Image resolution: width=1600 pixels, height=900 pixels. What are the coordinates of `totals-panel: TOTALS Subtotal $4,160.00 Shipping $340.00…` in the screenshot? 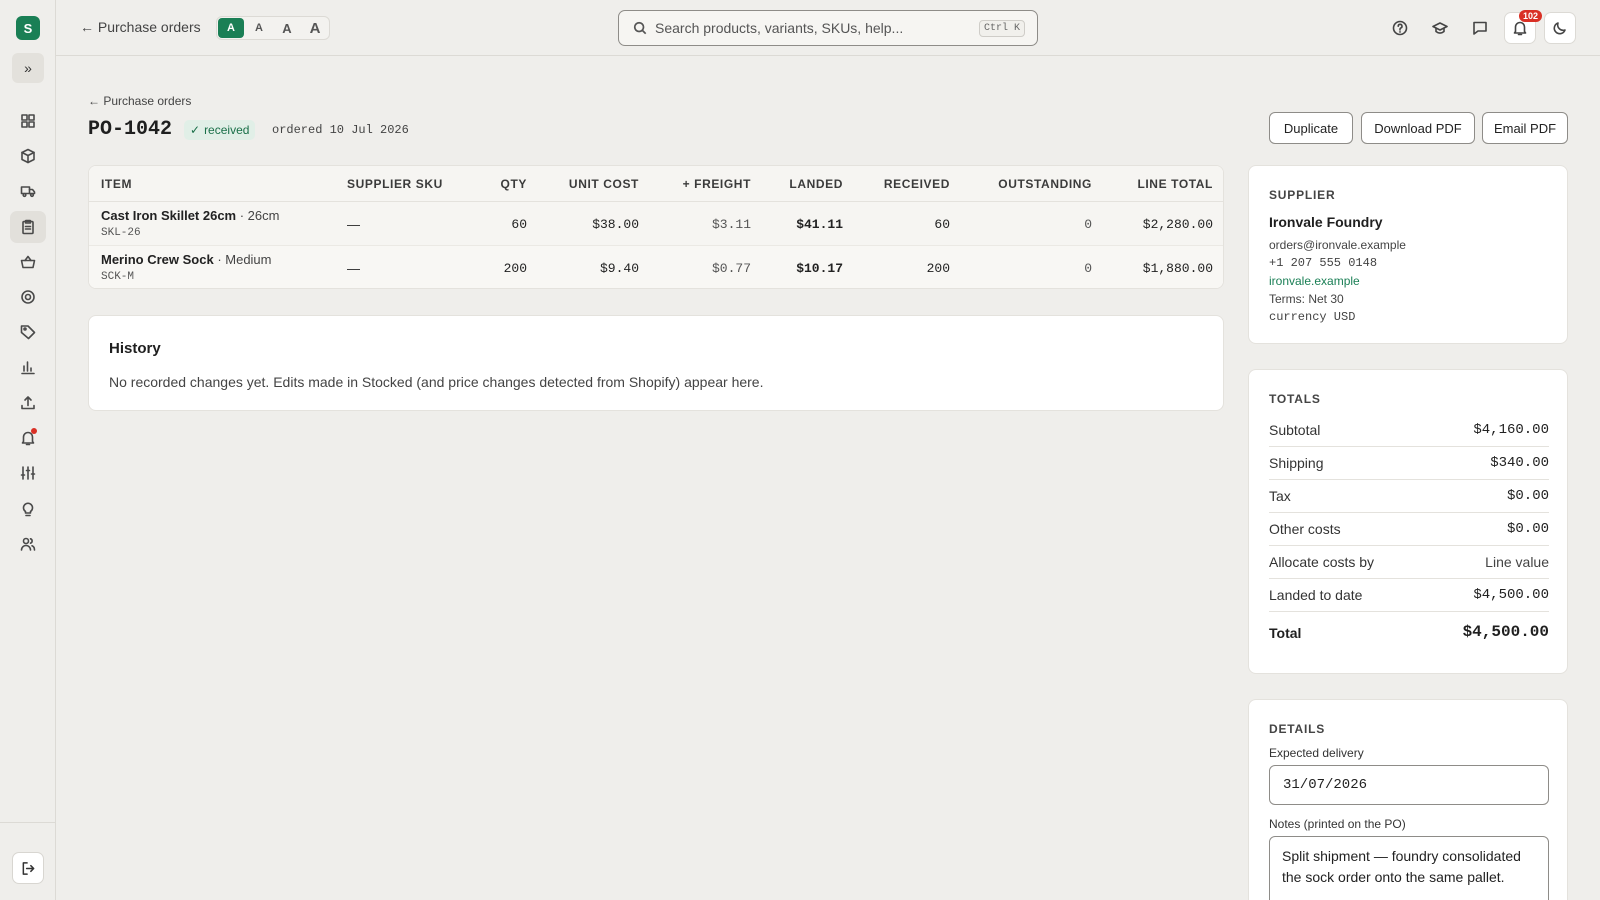 It's located at (1408, 521).